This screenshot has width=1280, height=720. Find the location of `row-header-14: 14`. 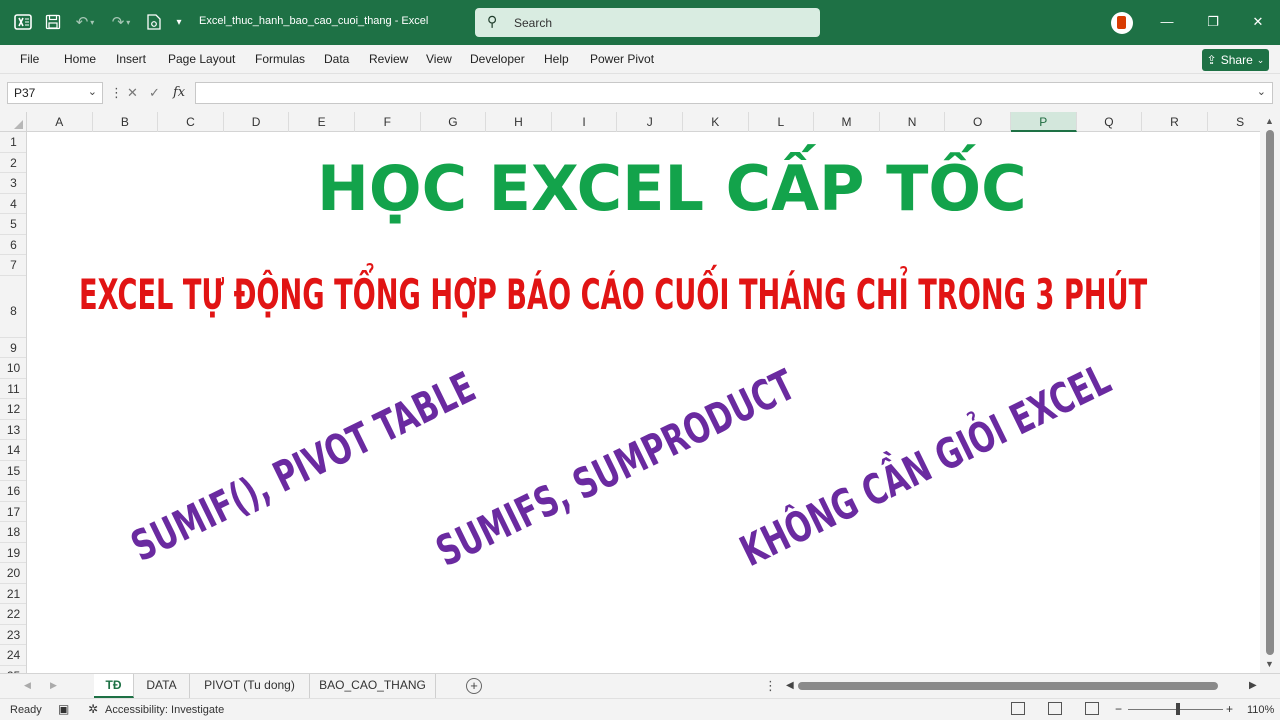

row-header-14: 14 is located at coordinates (13, 450).